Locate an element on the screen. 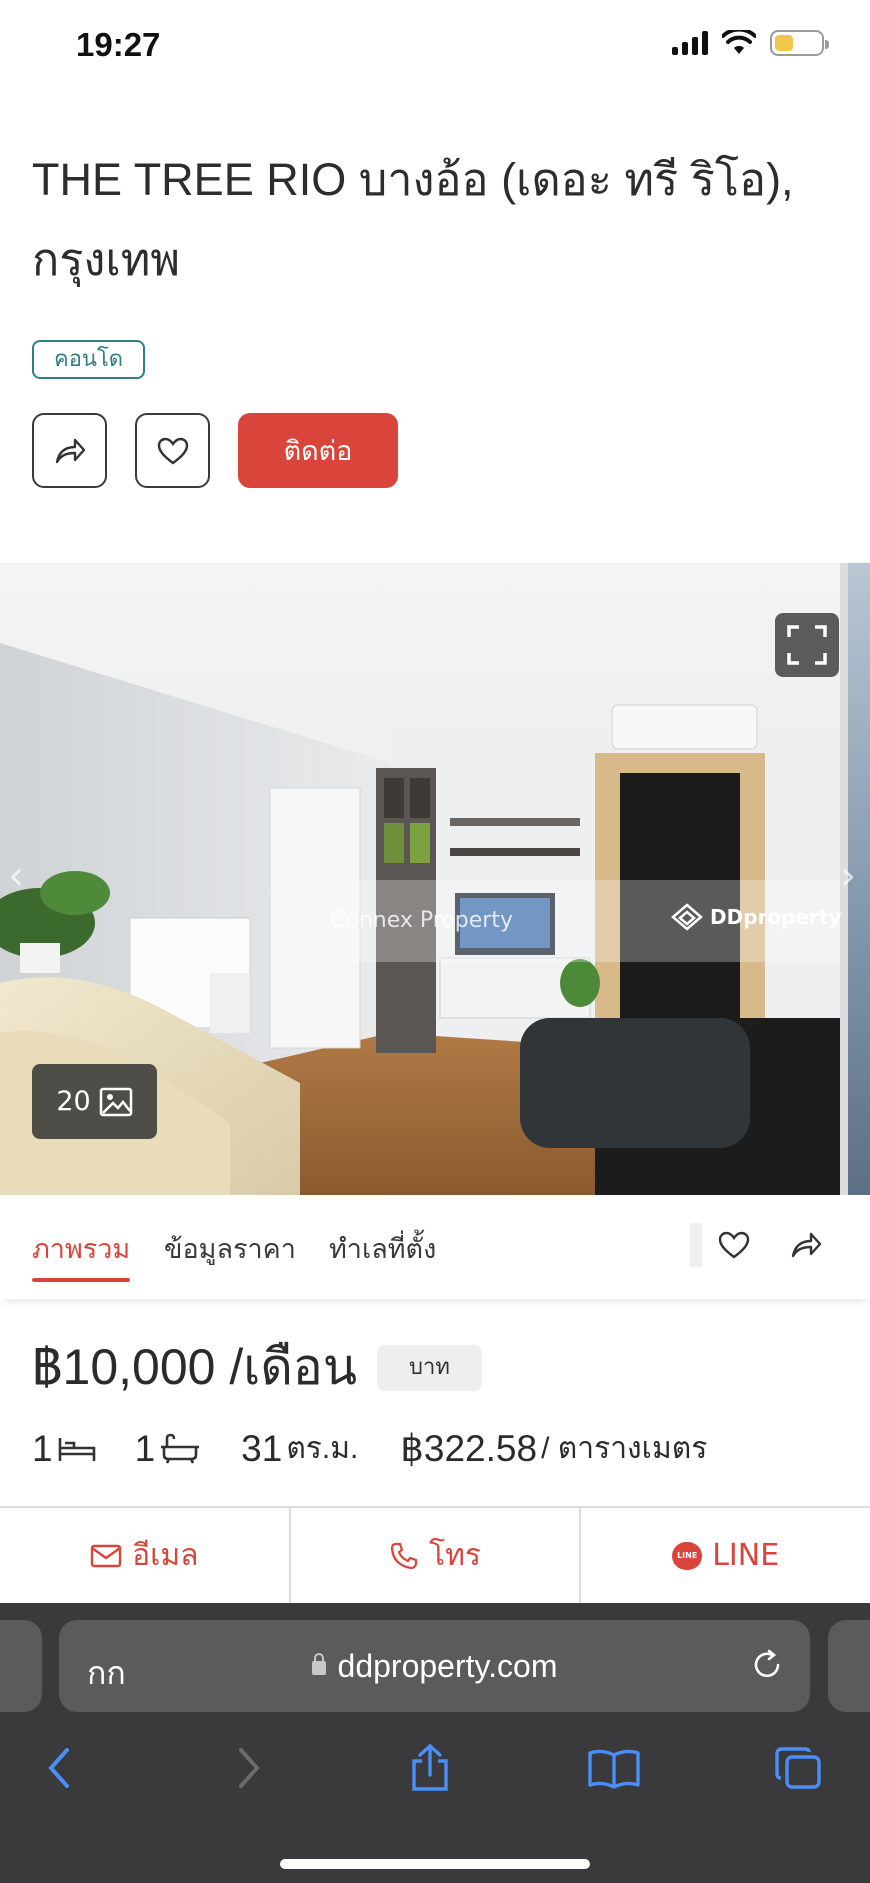 The image size is (870, 1883). back-icon is located at coordinates (58, 1768).